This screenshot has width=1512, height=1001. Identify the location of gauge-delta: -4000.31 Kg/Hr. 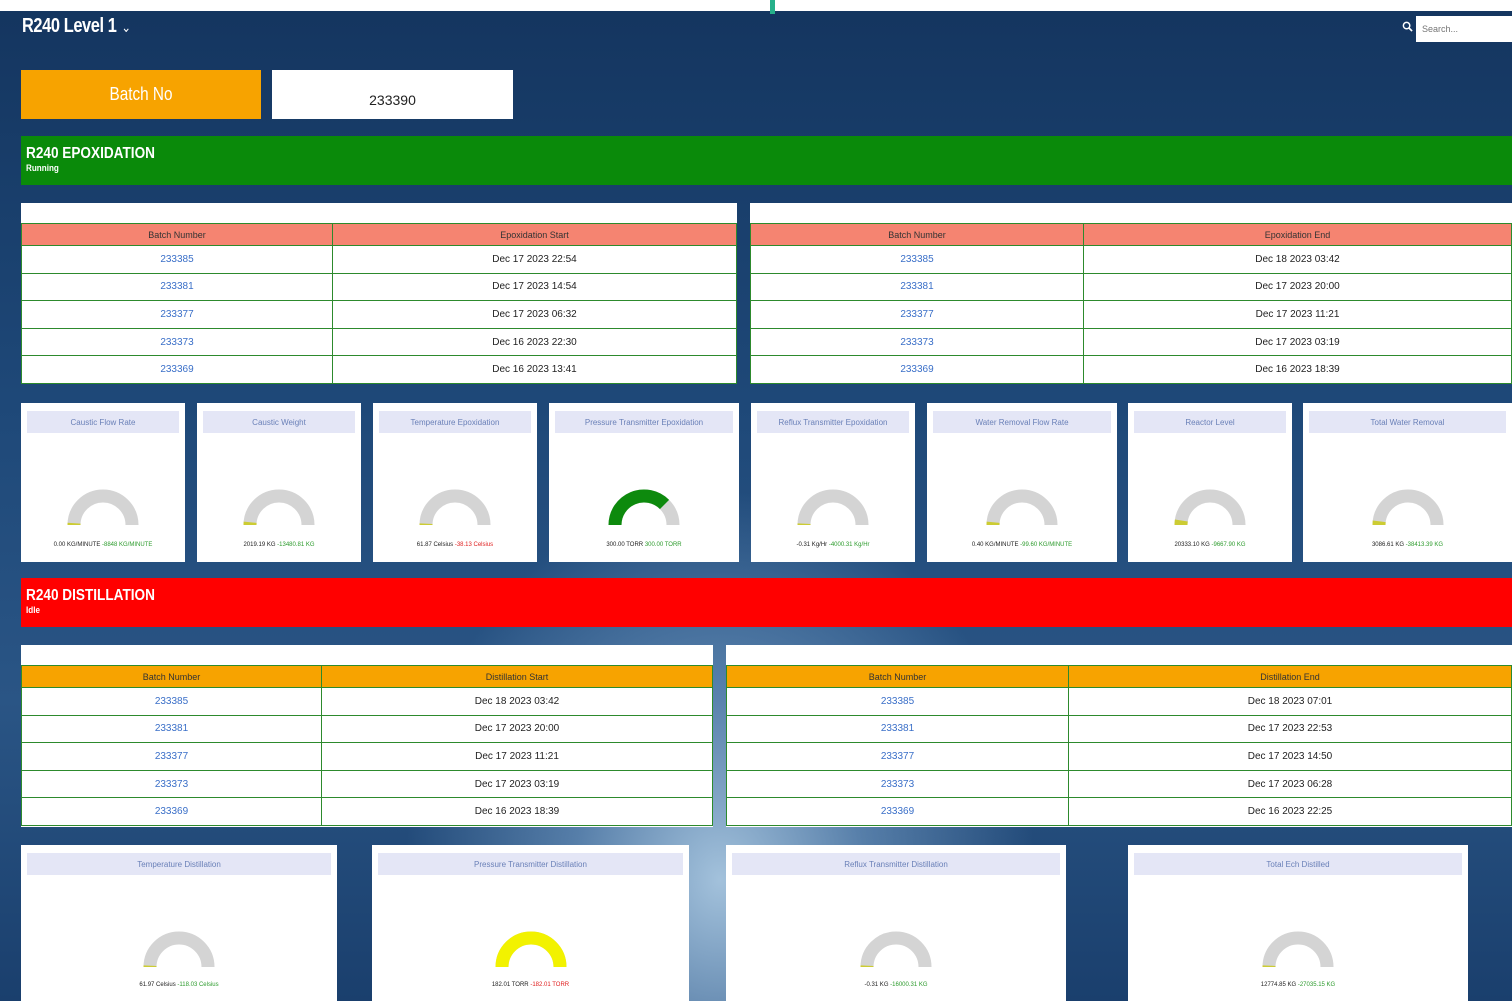
(849, 545).